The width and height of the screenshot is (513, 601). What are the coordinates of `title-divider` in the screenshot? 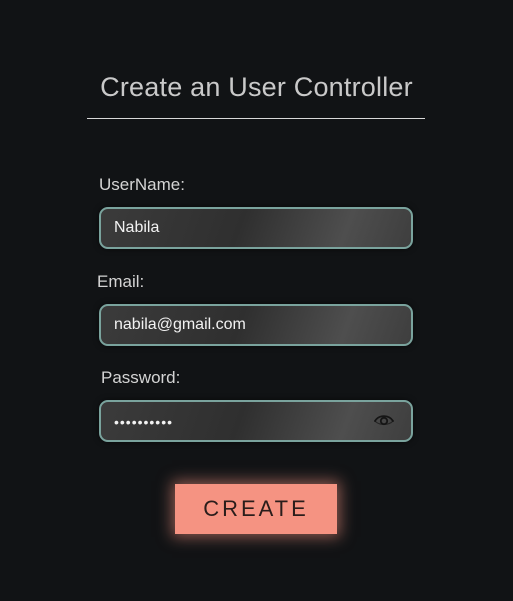 It's located at (256, 118).